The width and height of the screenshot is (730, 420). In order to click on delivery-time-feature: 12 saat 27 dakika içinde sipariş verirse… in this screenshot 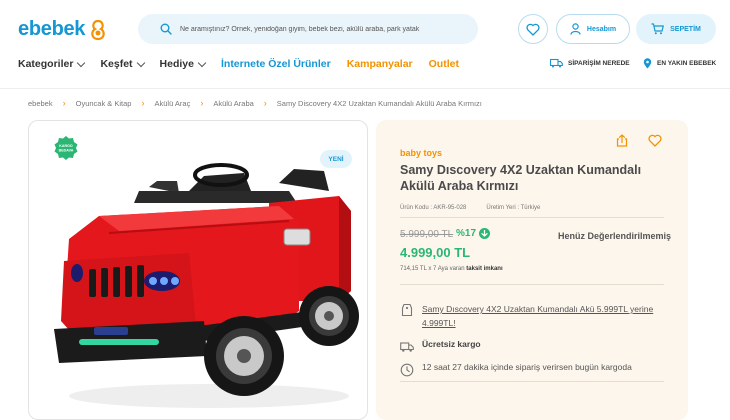, I will do `click(516, 369)`.